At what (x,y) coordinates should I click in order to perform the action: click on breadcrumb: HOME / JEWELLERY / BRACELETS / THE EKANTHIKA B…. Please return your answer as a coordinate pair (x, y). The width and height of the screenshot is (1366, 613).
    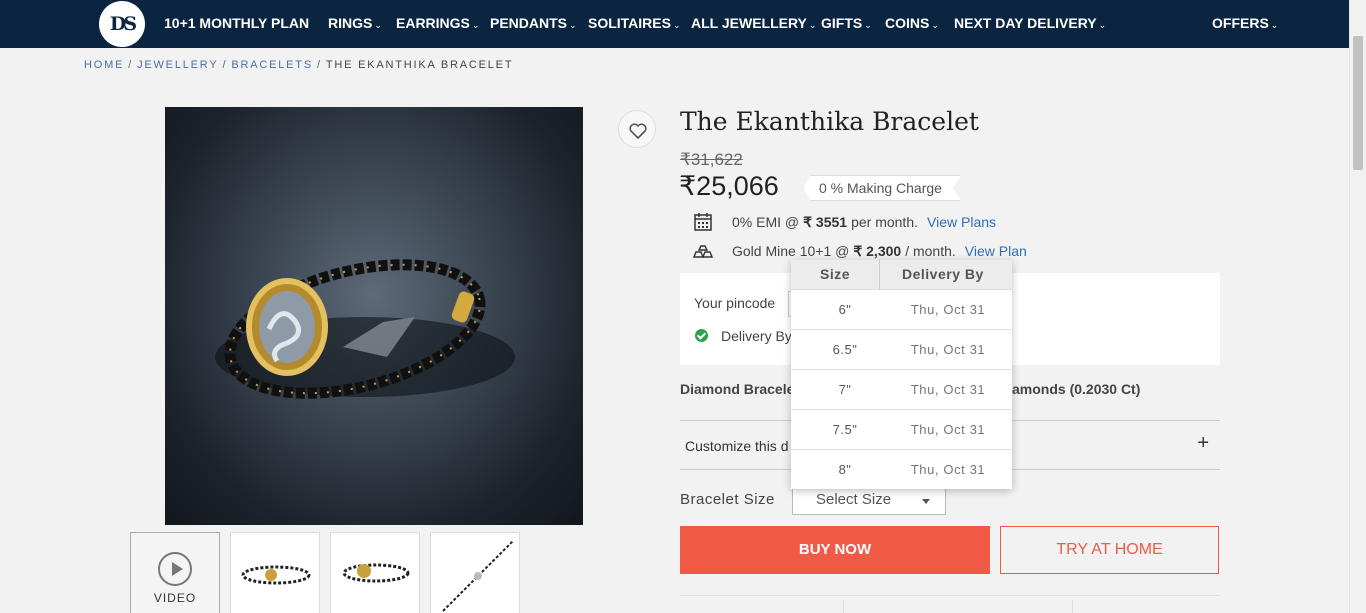
    Looking at the image, I should click on (298, 65).